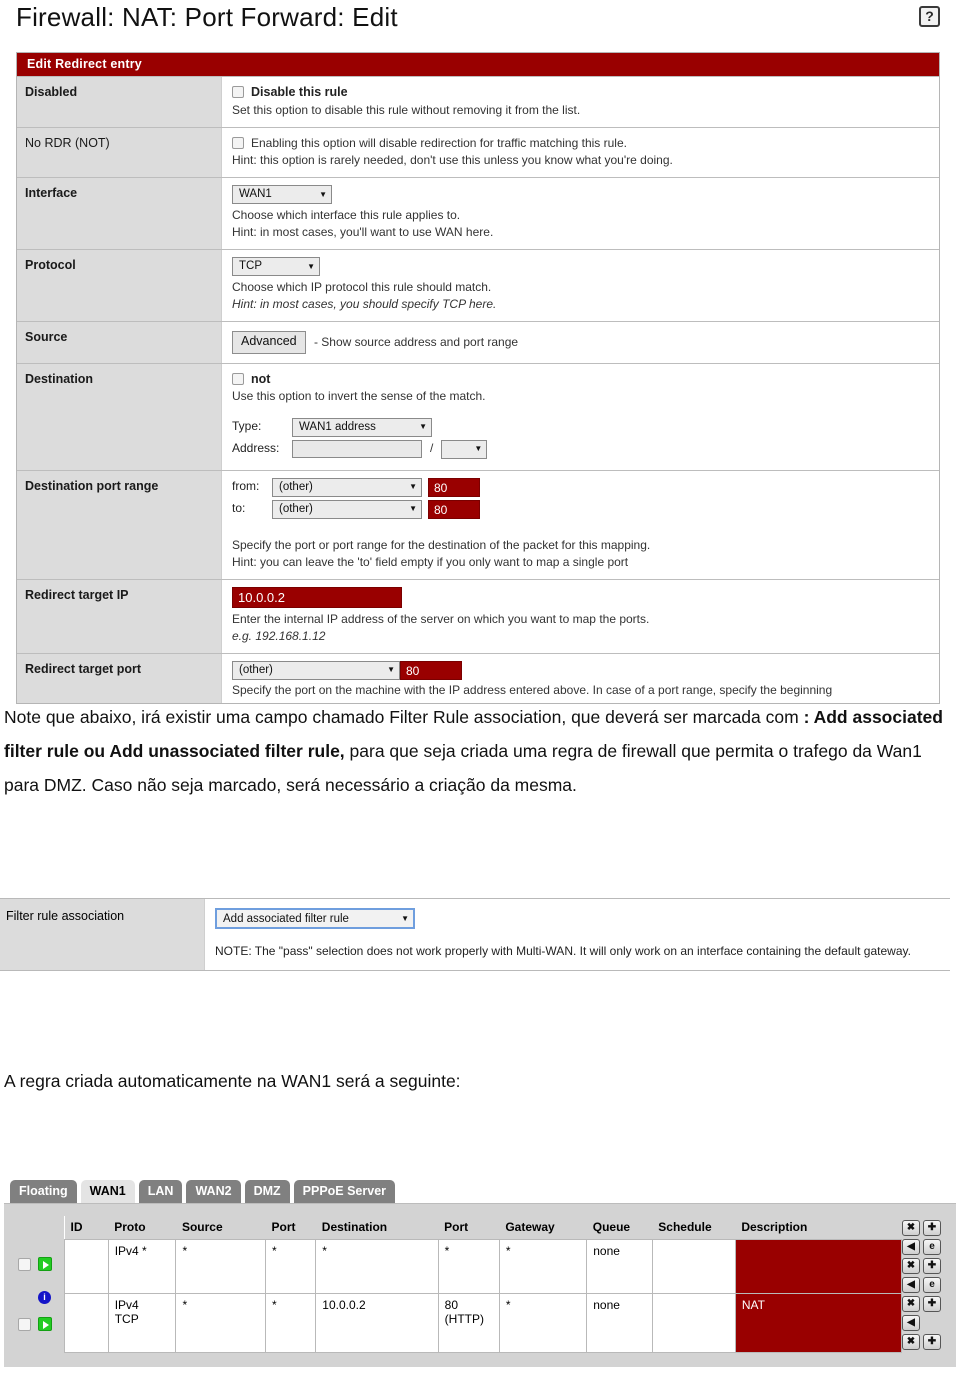 The width and height of the screenshot is (960, 1393). What do you see at coordinates (238, 378) in the screenshot?
I see `destination-not-checkbox` at bounding box center [238, 378].